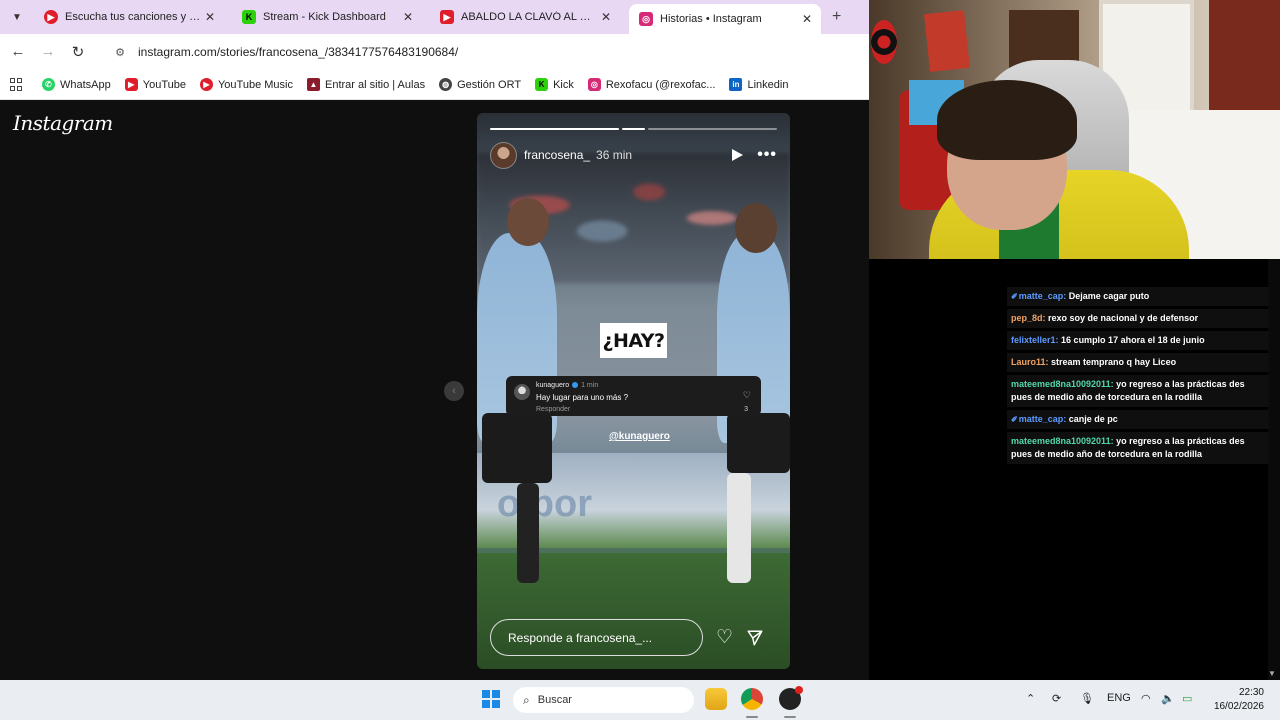  What do you see at coordinates (716, 699) in the screenshot?
I see `file-explorer-icon` at bounding box center [716, 699].